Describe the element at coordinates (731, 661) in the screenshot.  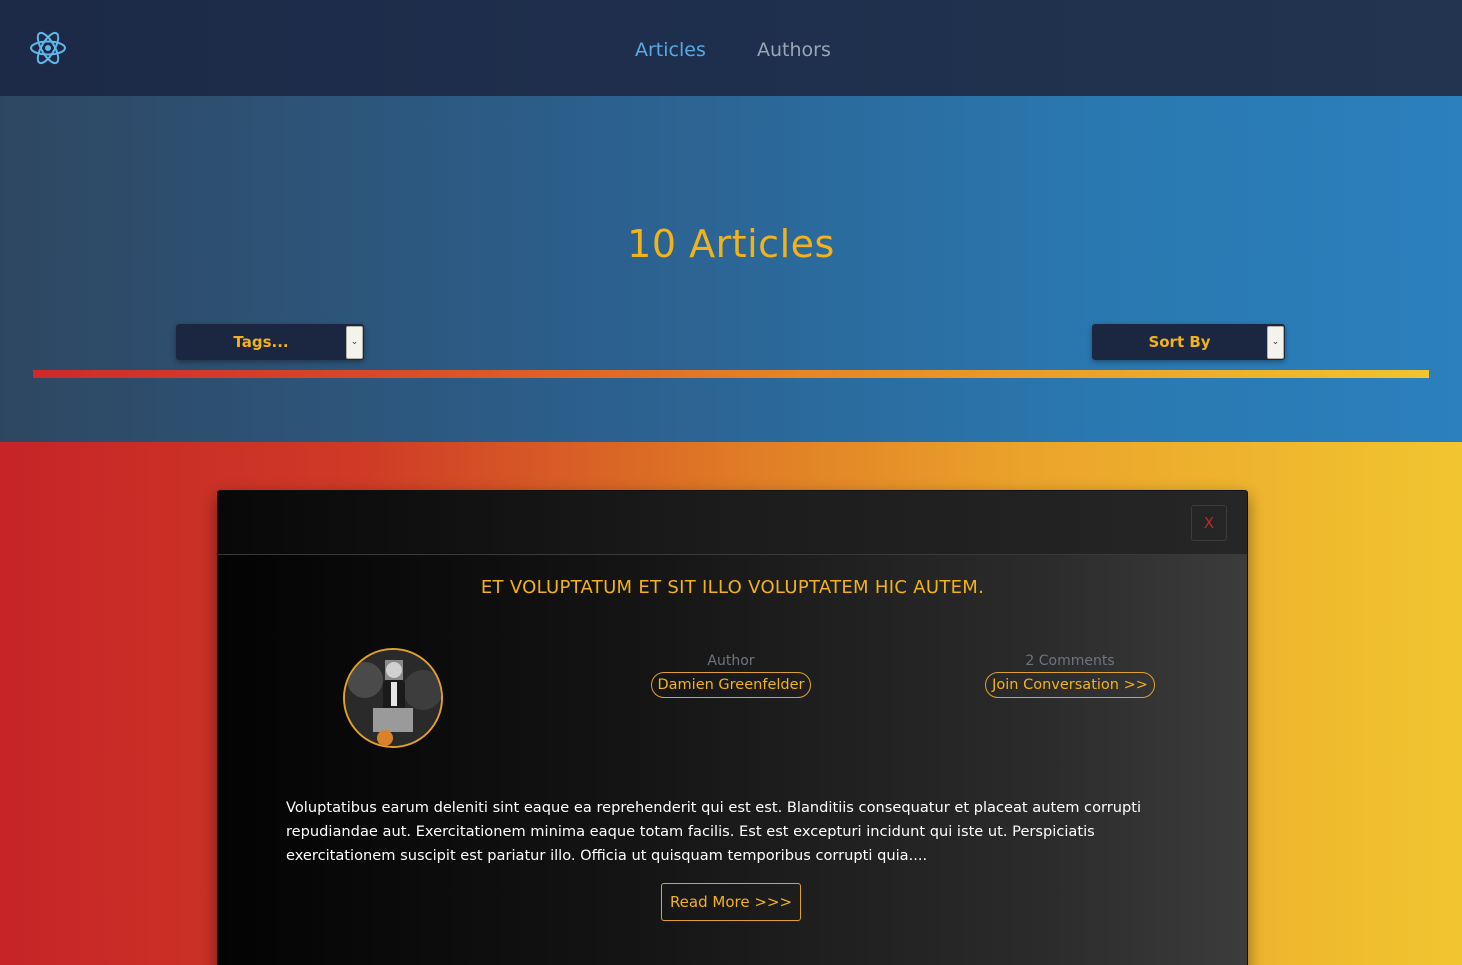
I see `author-label: Author` at that location.